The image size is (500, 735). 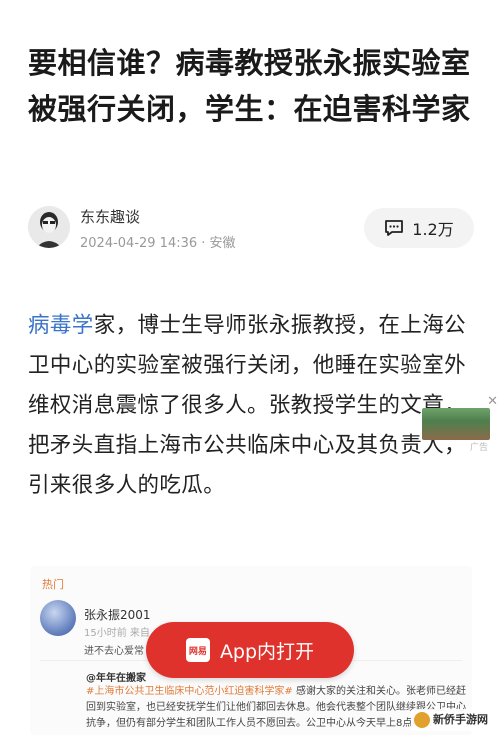 What do you see at coordinates (267, 651) in the screenshot?
I see `open-in-app-label: App内打开` at bounding box center [267, 651].